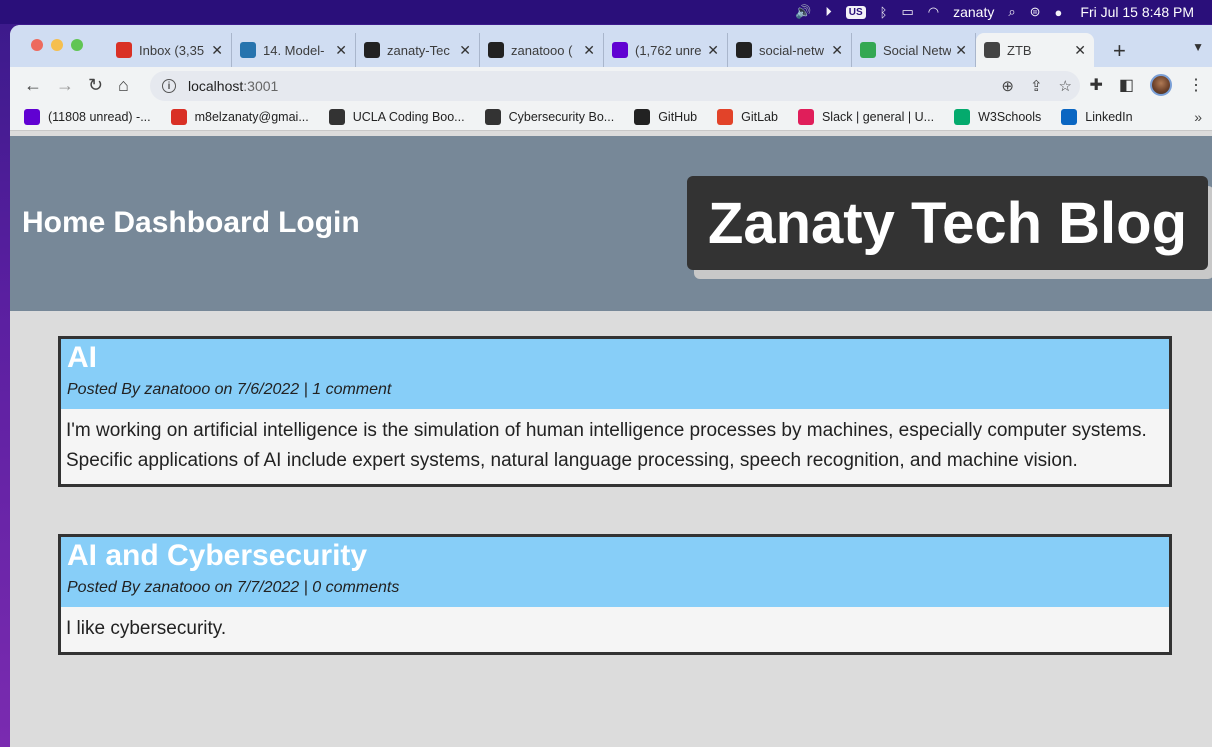 This screenshot has height=747, width=1212. Describe the element at coordinates (1035, 12) in the screenshot. I see `control-center-icon: ⊜` at that location.